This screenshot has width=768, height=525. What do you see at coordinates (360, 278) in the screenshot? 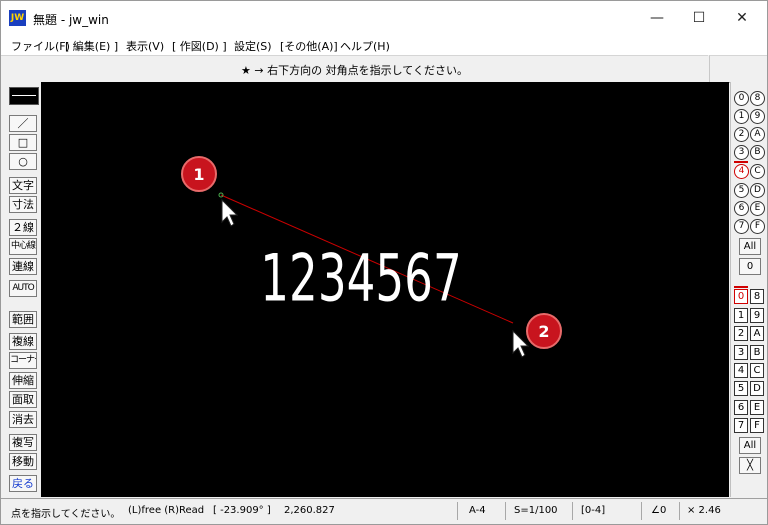
I see `drawn-text: 1234567` at bounding box center [360, 278].